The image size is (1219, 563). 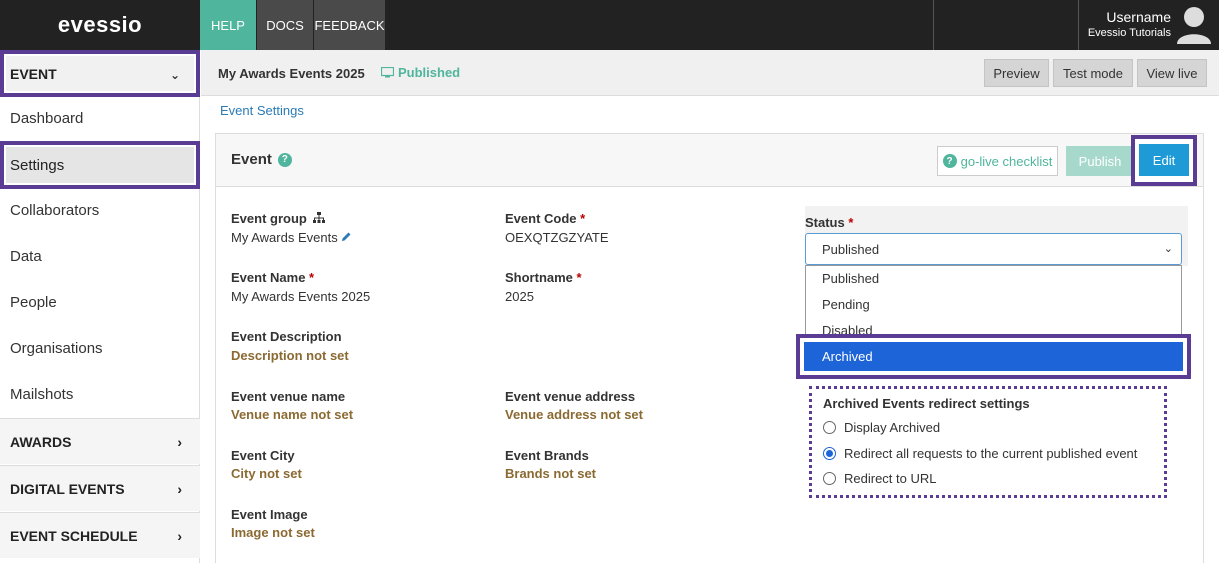 What do you see at coordinates (892, 427) in the screenshot?
I see `radio-label: Display Archived` at bounding box center [892, 427].